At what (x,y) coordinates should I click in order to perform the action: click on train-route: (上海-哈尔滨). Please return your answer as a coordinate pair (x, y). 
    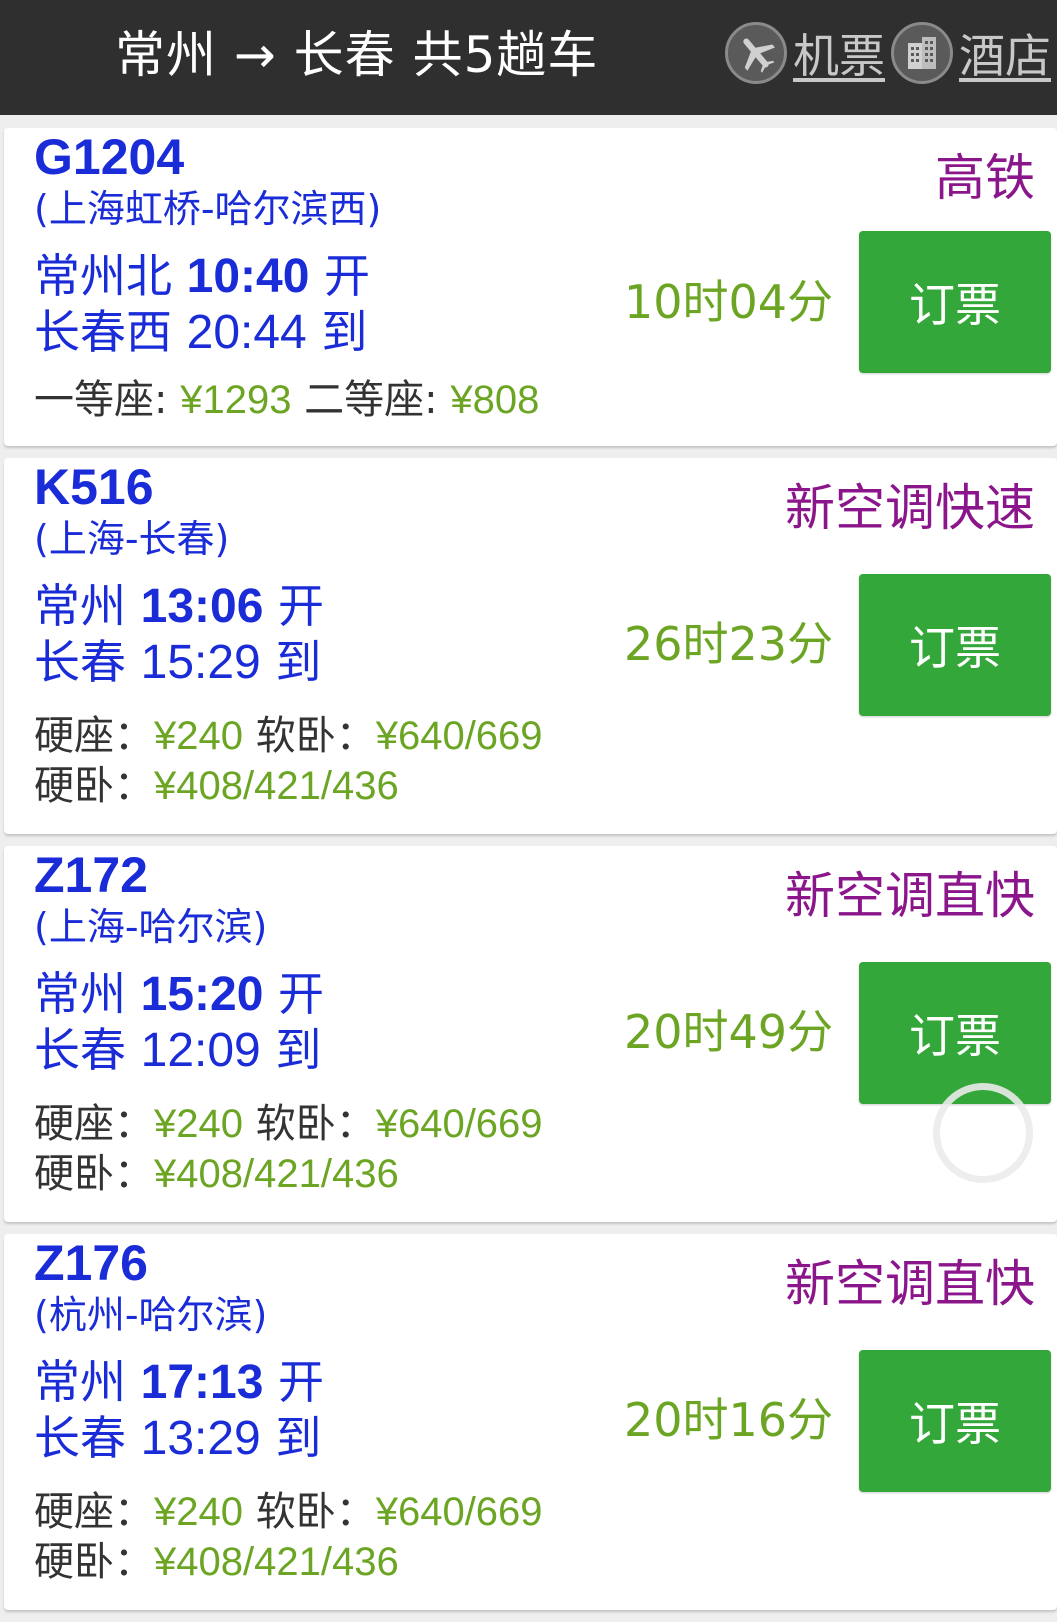
    Looking at the image, I should click on (151, 927).